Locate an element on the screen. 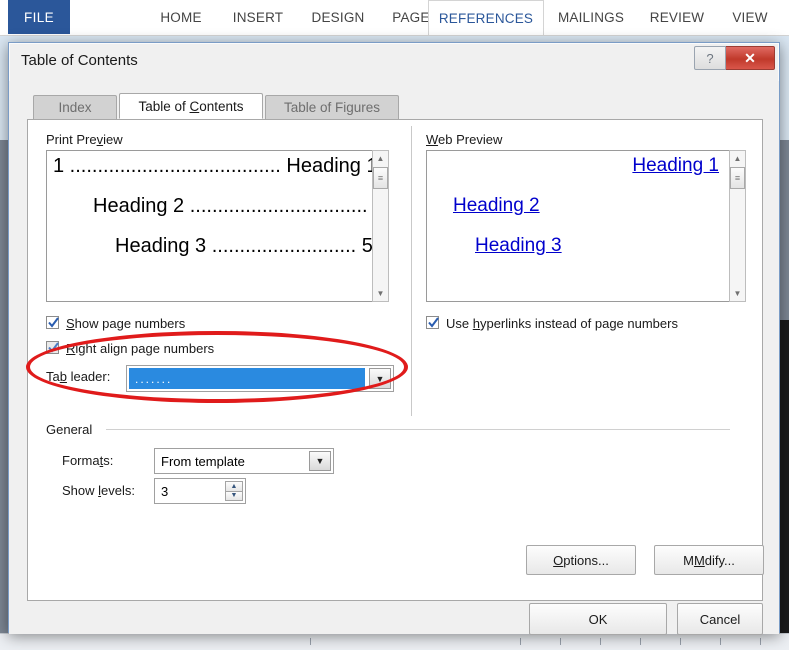 This screenshot has height=650, width=789. right-align-page-numbers-checkbox is located at coordinates (52, 347).